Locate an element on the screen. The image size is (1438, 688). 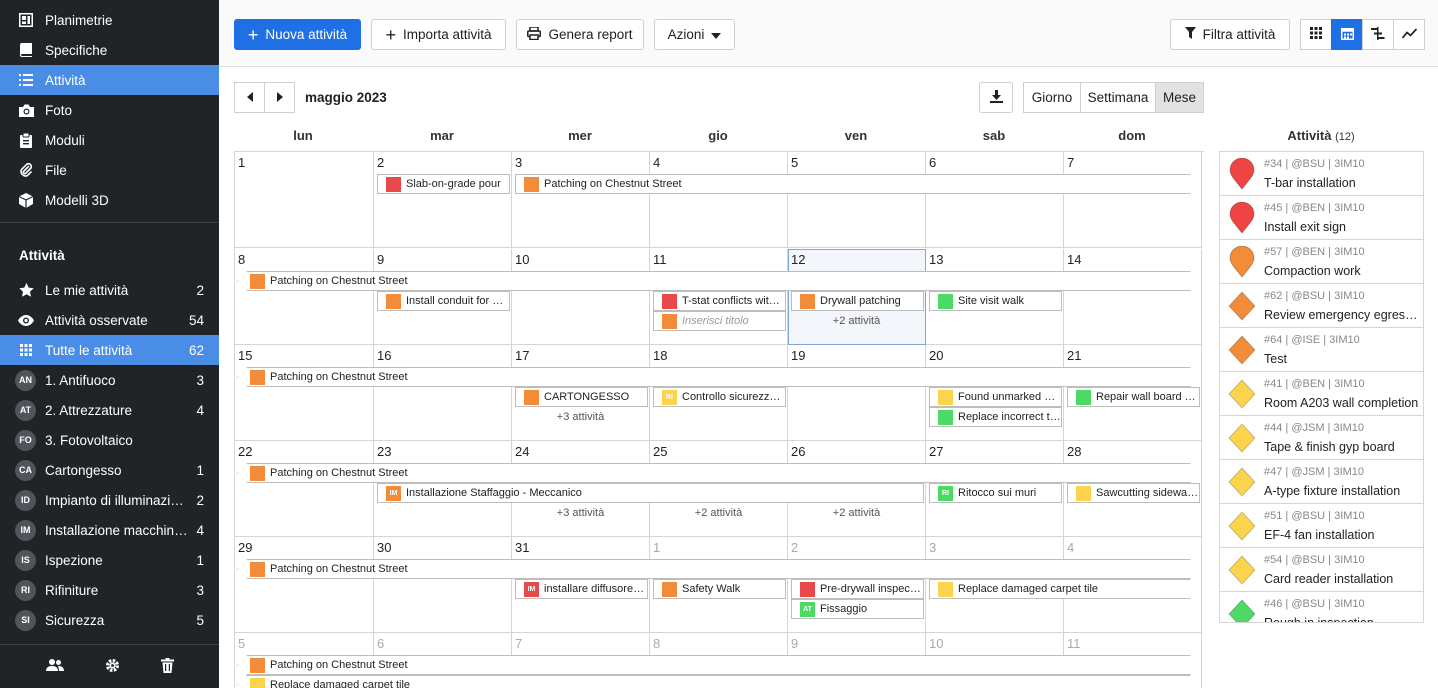
activity-list-item: #45 | @BEN | 3IM10 Install exit sign is located at coordinates (1321, 218).